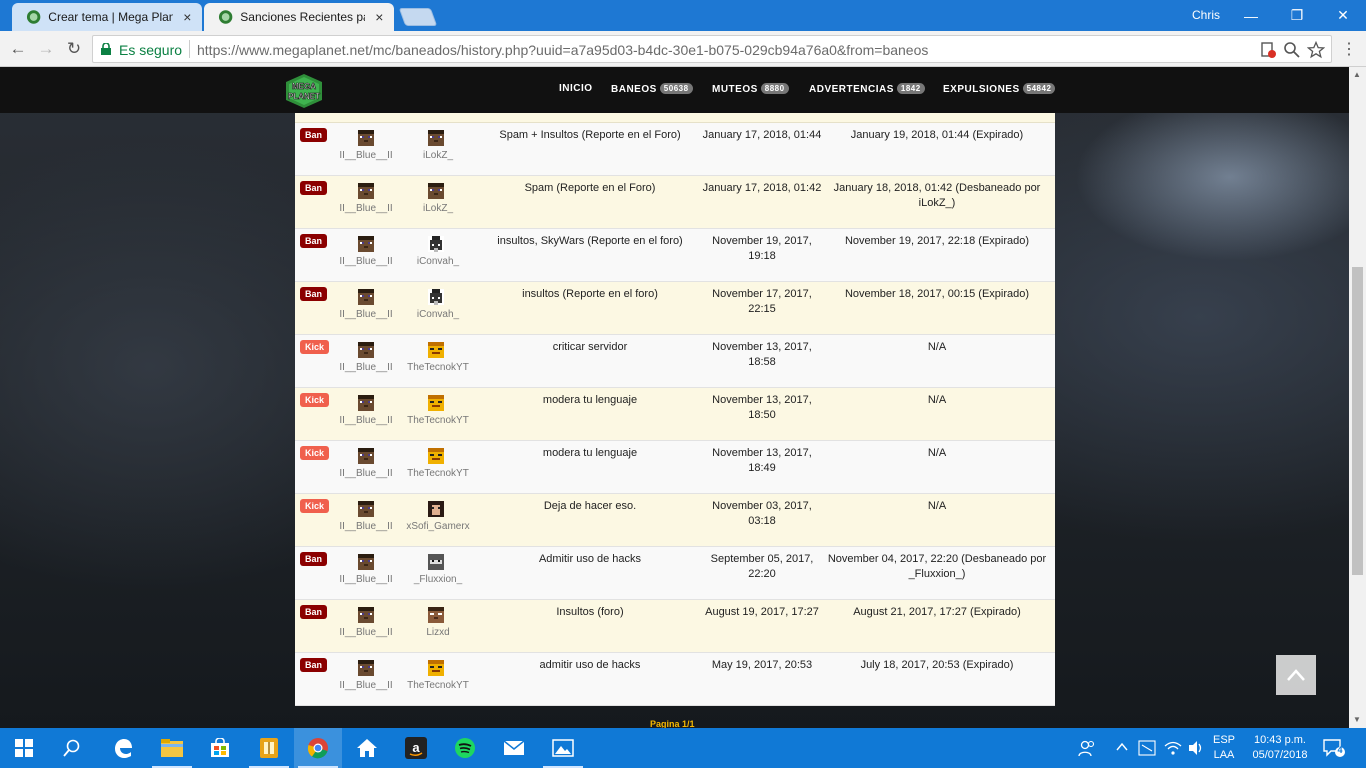 Image resolution: width=1366 pixels, height=768 pixels. Describe the element at coordinates (46, 49) in the screenshot. I see `forward-arrow-icon: →` at that location.